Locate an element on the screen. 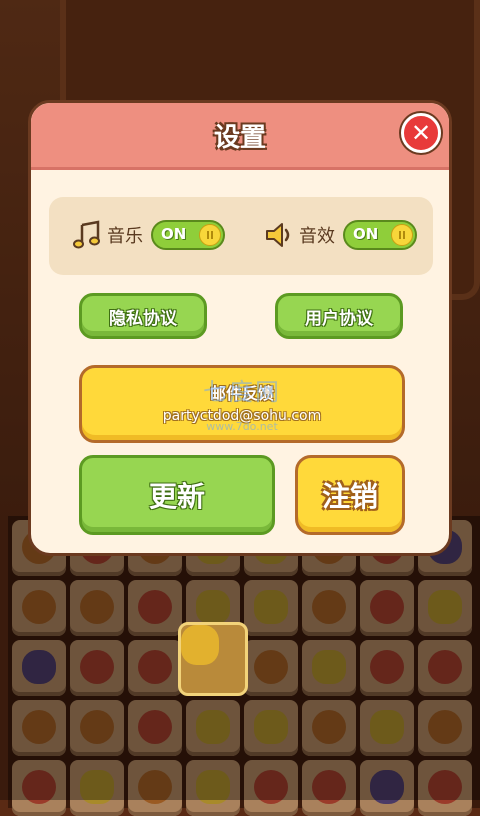  music-note-icon is located at coordinates (86, 234).